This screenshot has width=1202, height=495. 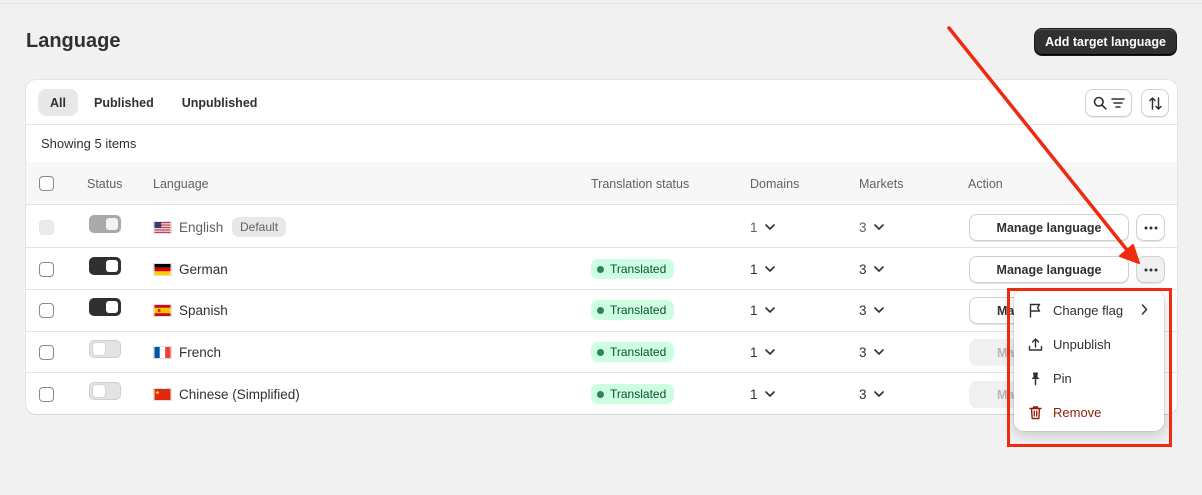 What do you see at coordinates (1043, 145) in the screenshot?
I see `annotation-arrow` at bounding box center [1043, 145].